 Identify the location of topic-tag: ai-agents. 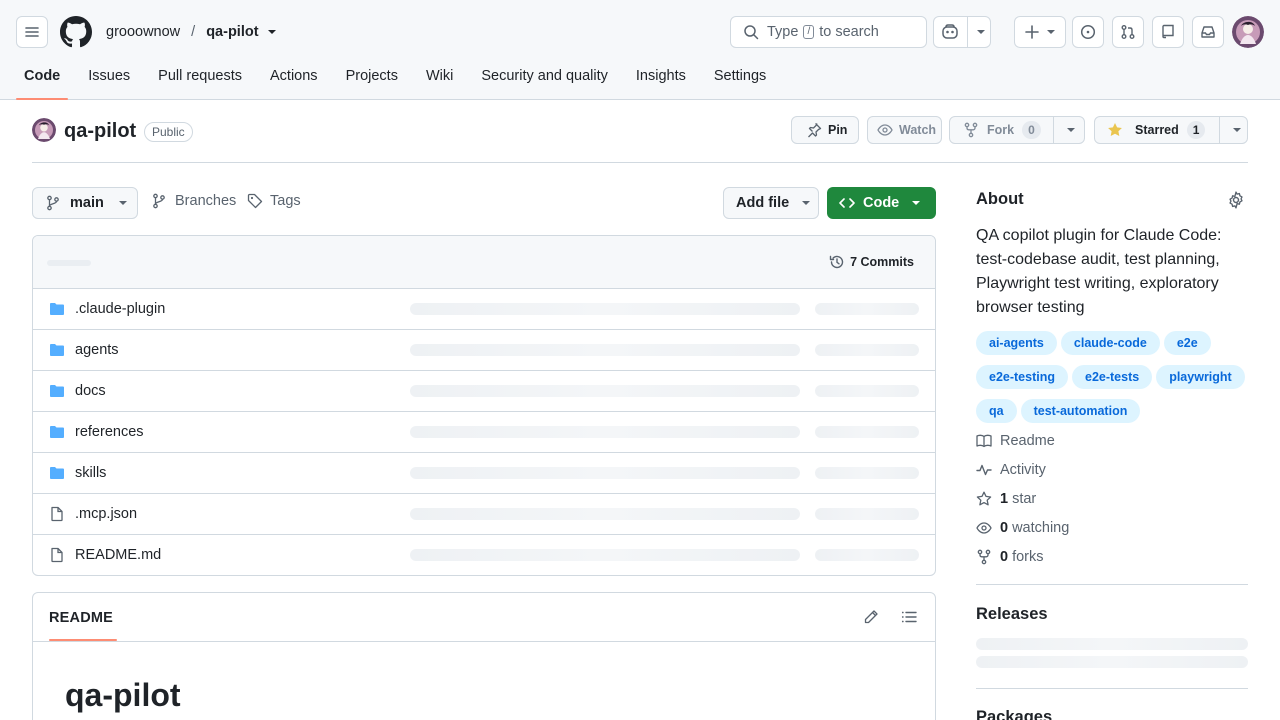
(1016, 343).